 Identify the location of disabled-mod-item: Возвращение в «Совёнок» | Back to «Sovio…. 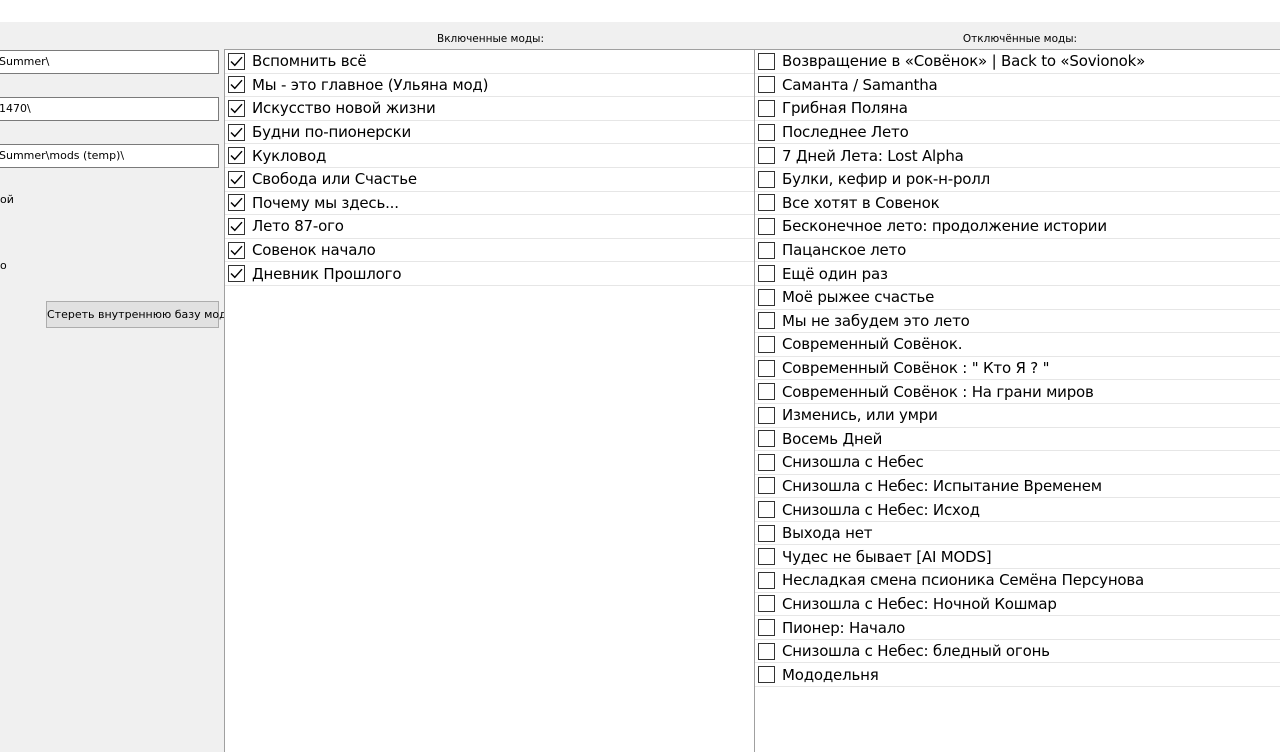
(1017, 62).